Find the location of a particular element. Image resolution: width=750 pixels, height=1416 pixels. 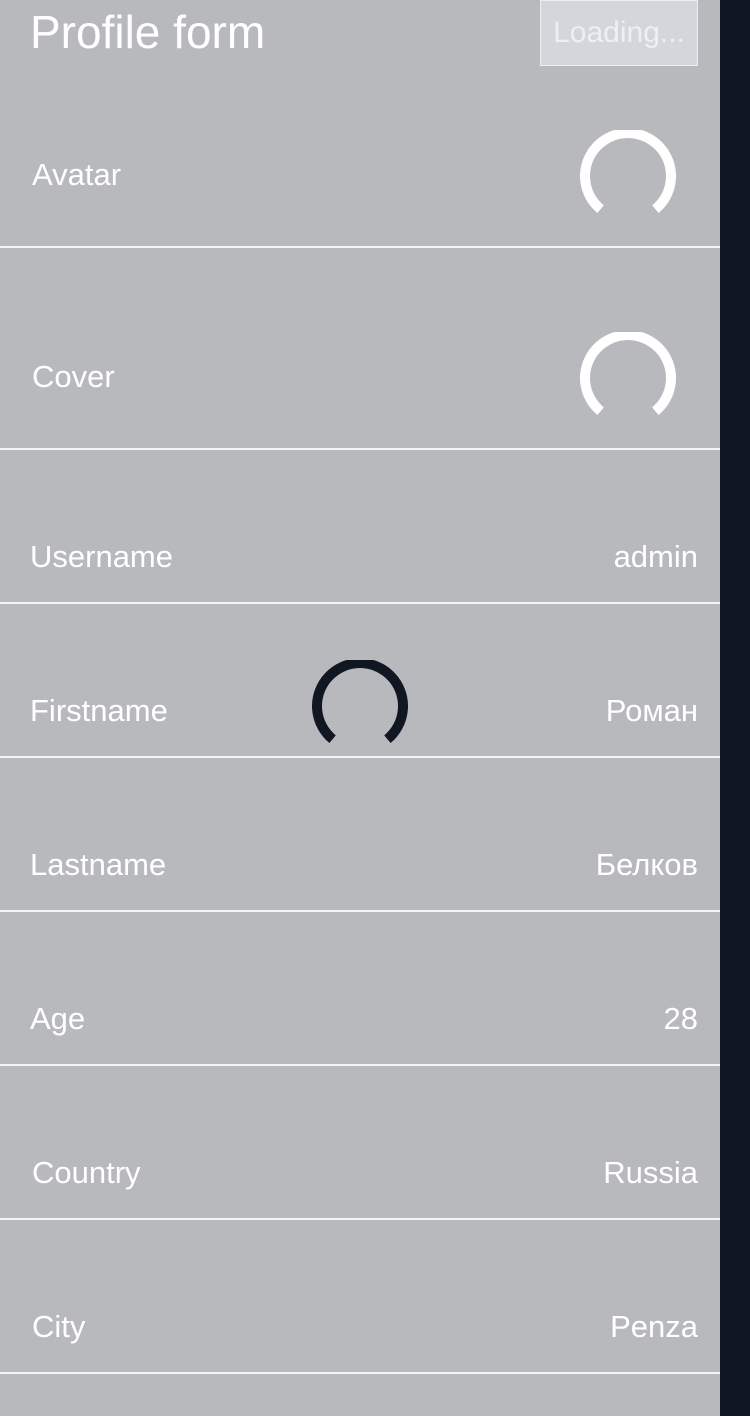

cover-label: Cover is located at coordinates (73, 376).